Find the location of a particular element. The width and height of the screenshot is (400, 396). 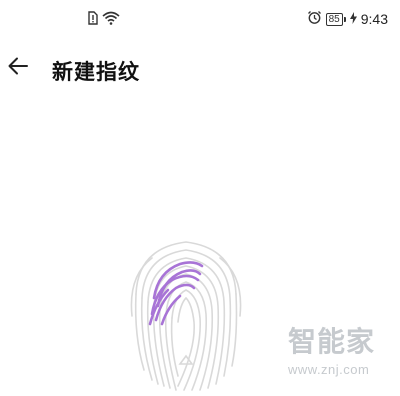

sim-alert-icon is located at coordinates (93, 19).